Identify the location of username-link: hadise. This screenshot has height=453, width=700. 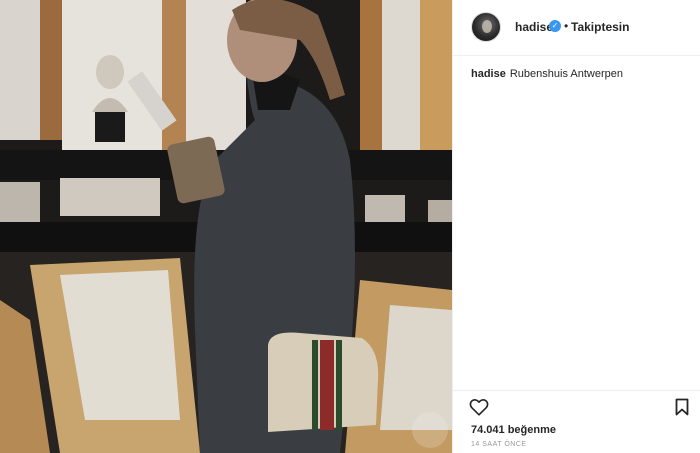
(534, 27).